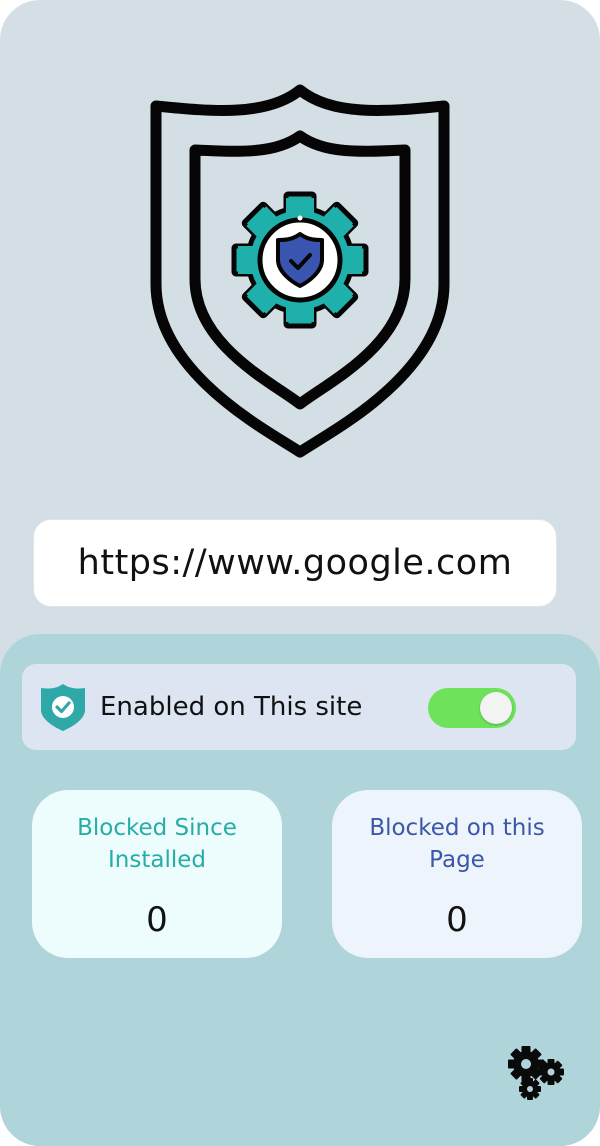 This screenshot has width=600, height=1146. What do you see at coordinates (457, 874) in the screenshot?
I see `blocked-on-page-card: Blocked on this Page 0` at bounding box center [457, 874].